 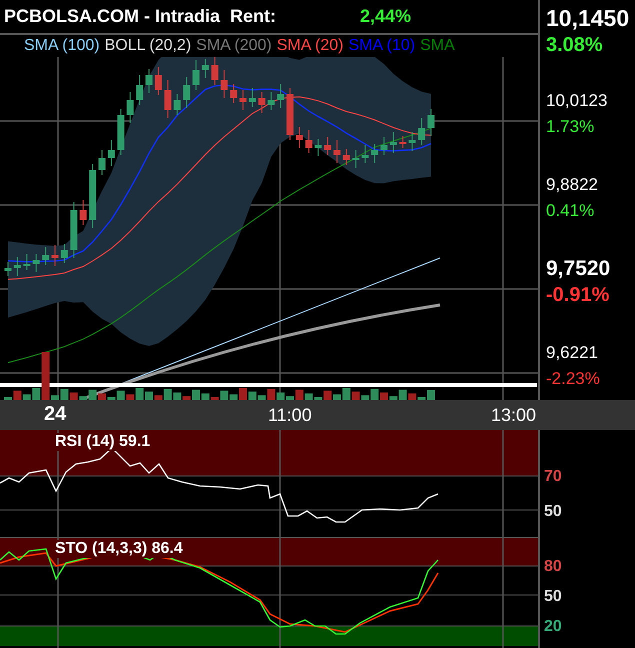 I want to click on indicator-legend-label: SMA, so click(x=437, y=46).